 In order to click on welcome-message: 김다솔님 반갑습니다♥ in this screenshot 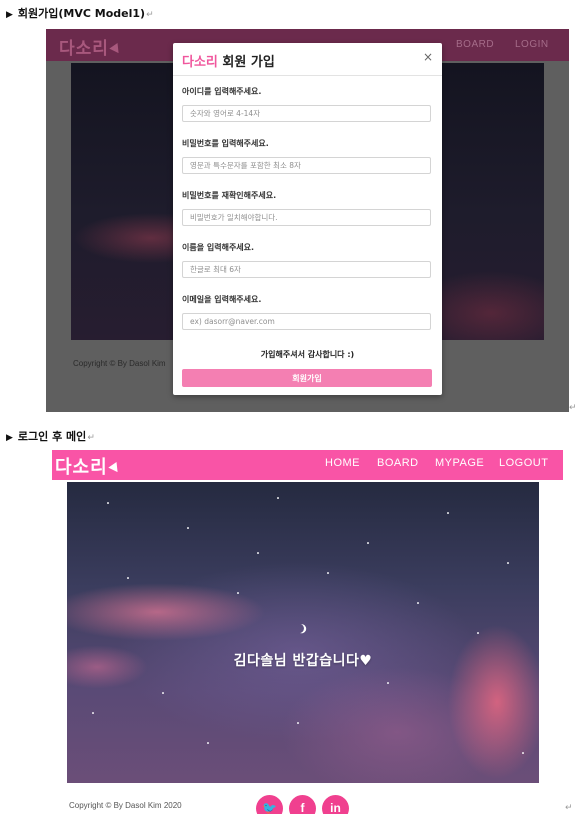, I will do `click(303, 661)`.